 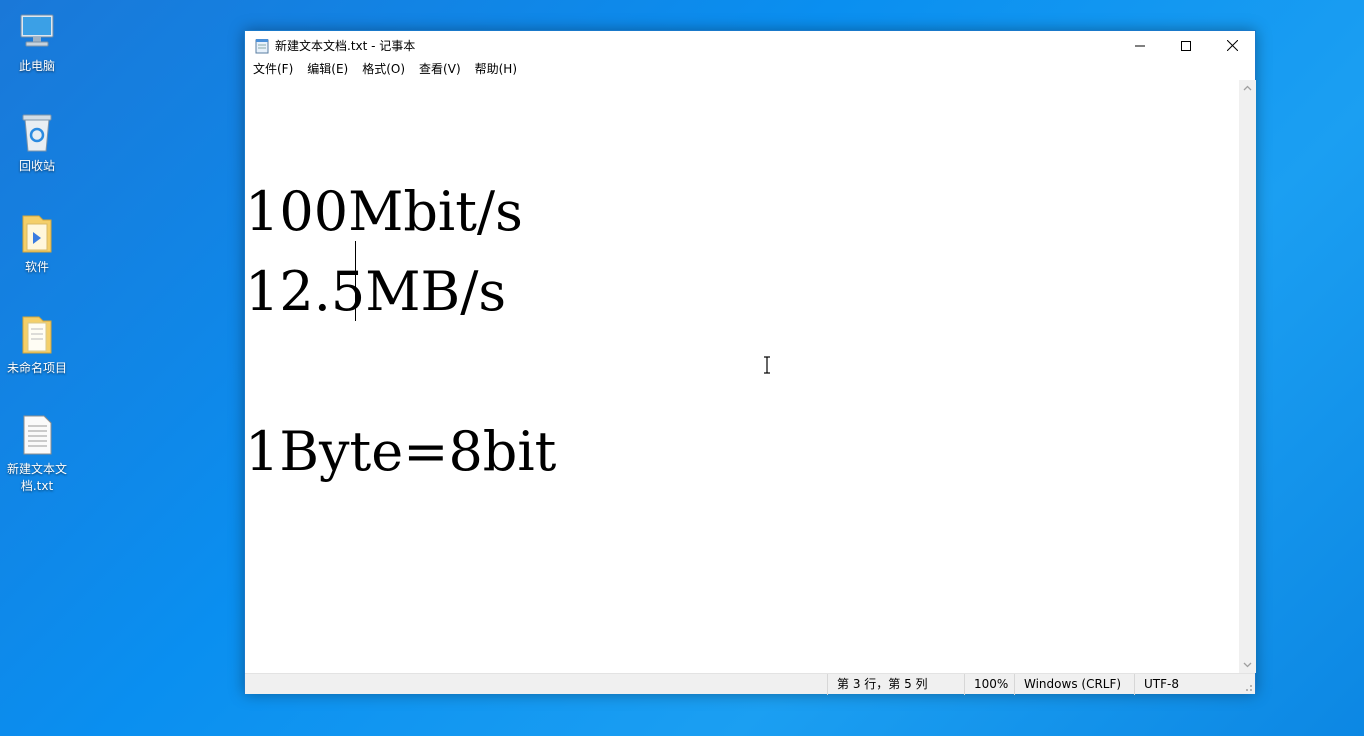 What do you see at coordinates (440, 69) in the screenshot?
I see `menu-view: 查看(V)` at bounding box center [440, 69].